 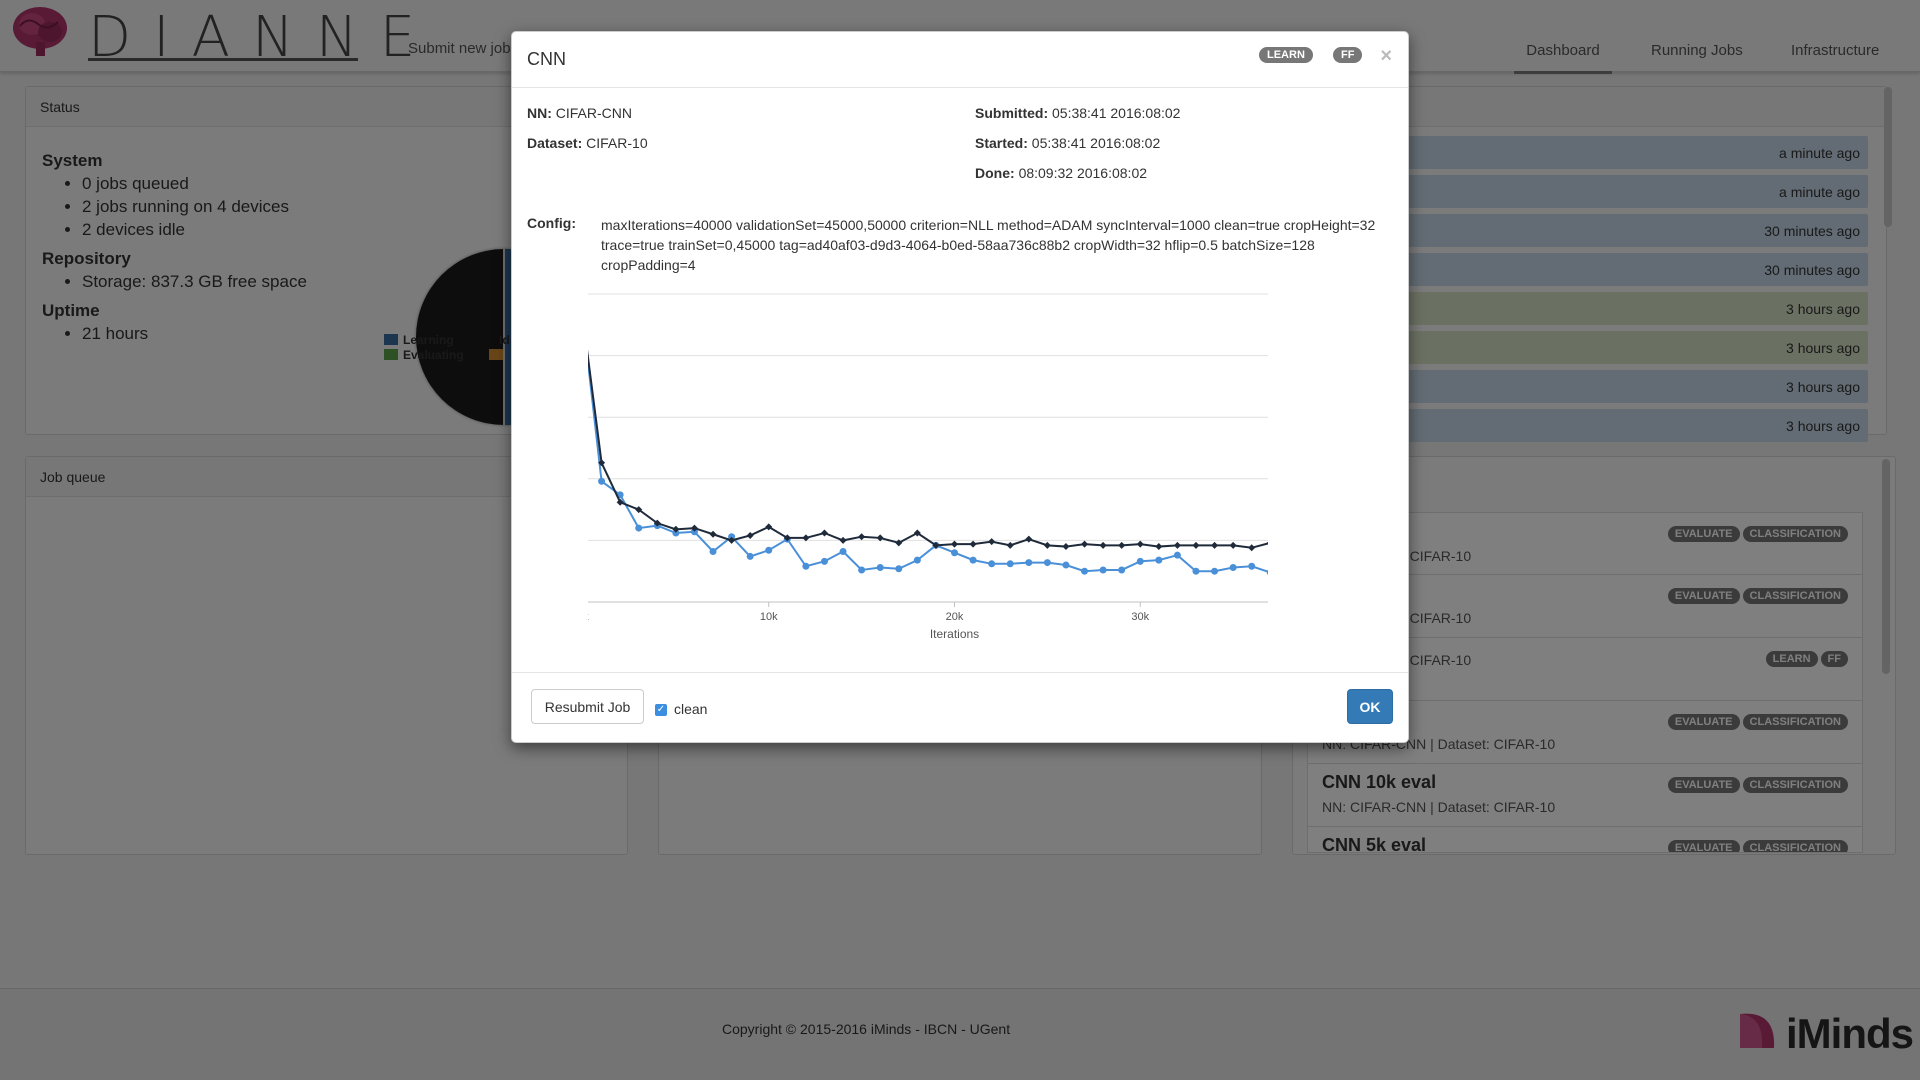 What do you see at coordinates (1286, 55) in the screenshot?
I see `learn-badge: LEARN` at bounding box center [1286, 55].